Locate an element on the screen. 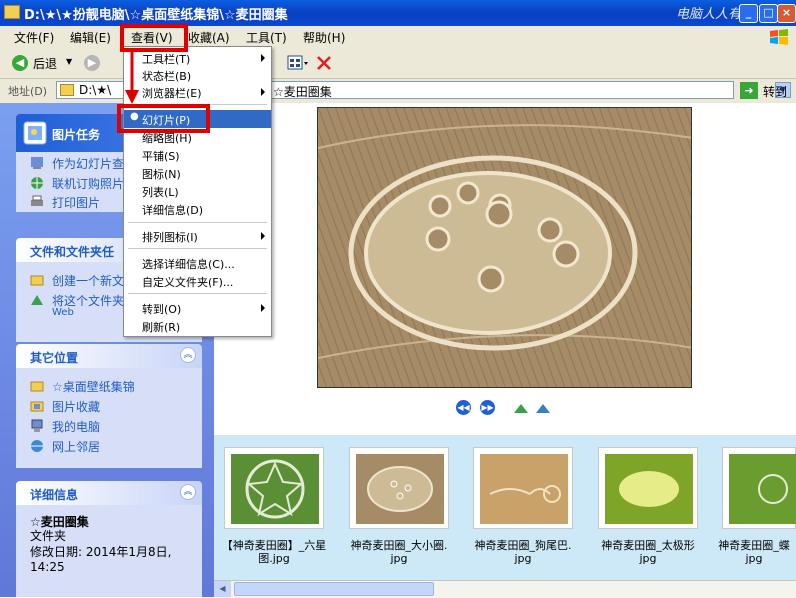  menu-item-go-to: 转到(O) is located at coordinates (197, 308).